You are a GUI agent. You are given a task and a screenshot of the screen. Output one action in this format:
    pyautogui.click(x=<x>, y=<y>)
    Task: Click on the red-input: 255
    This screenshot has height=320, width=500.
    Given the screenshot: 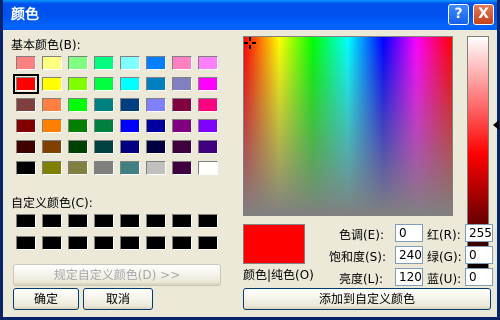 What is the action you would take?
    pyautogui.click(x=479, y=233)
    